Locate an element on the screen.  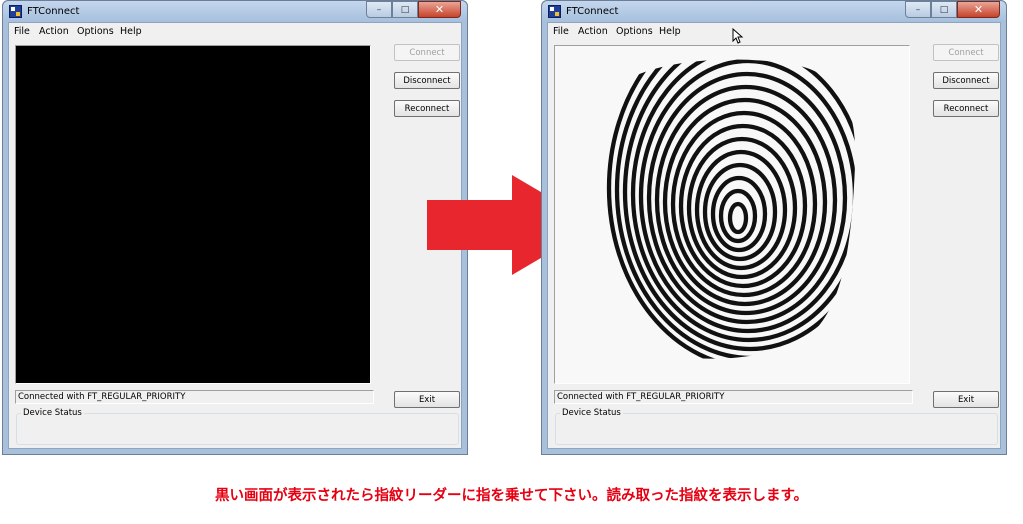
mouse-cursor-icon is located at coordinates (738, 36).